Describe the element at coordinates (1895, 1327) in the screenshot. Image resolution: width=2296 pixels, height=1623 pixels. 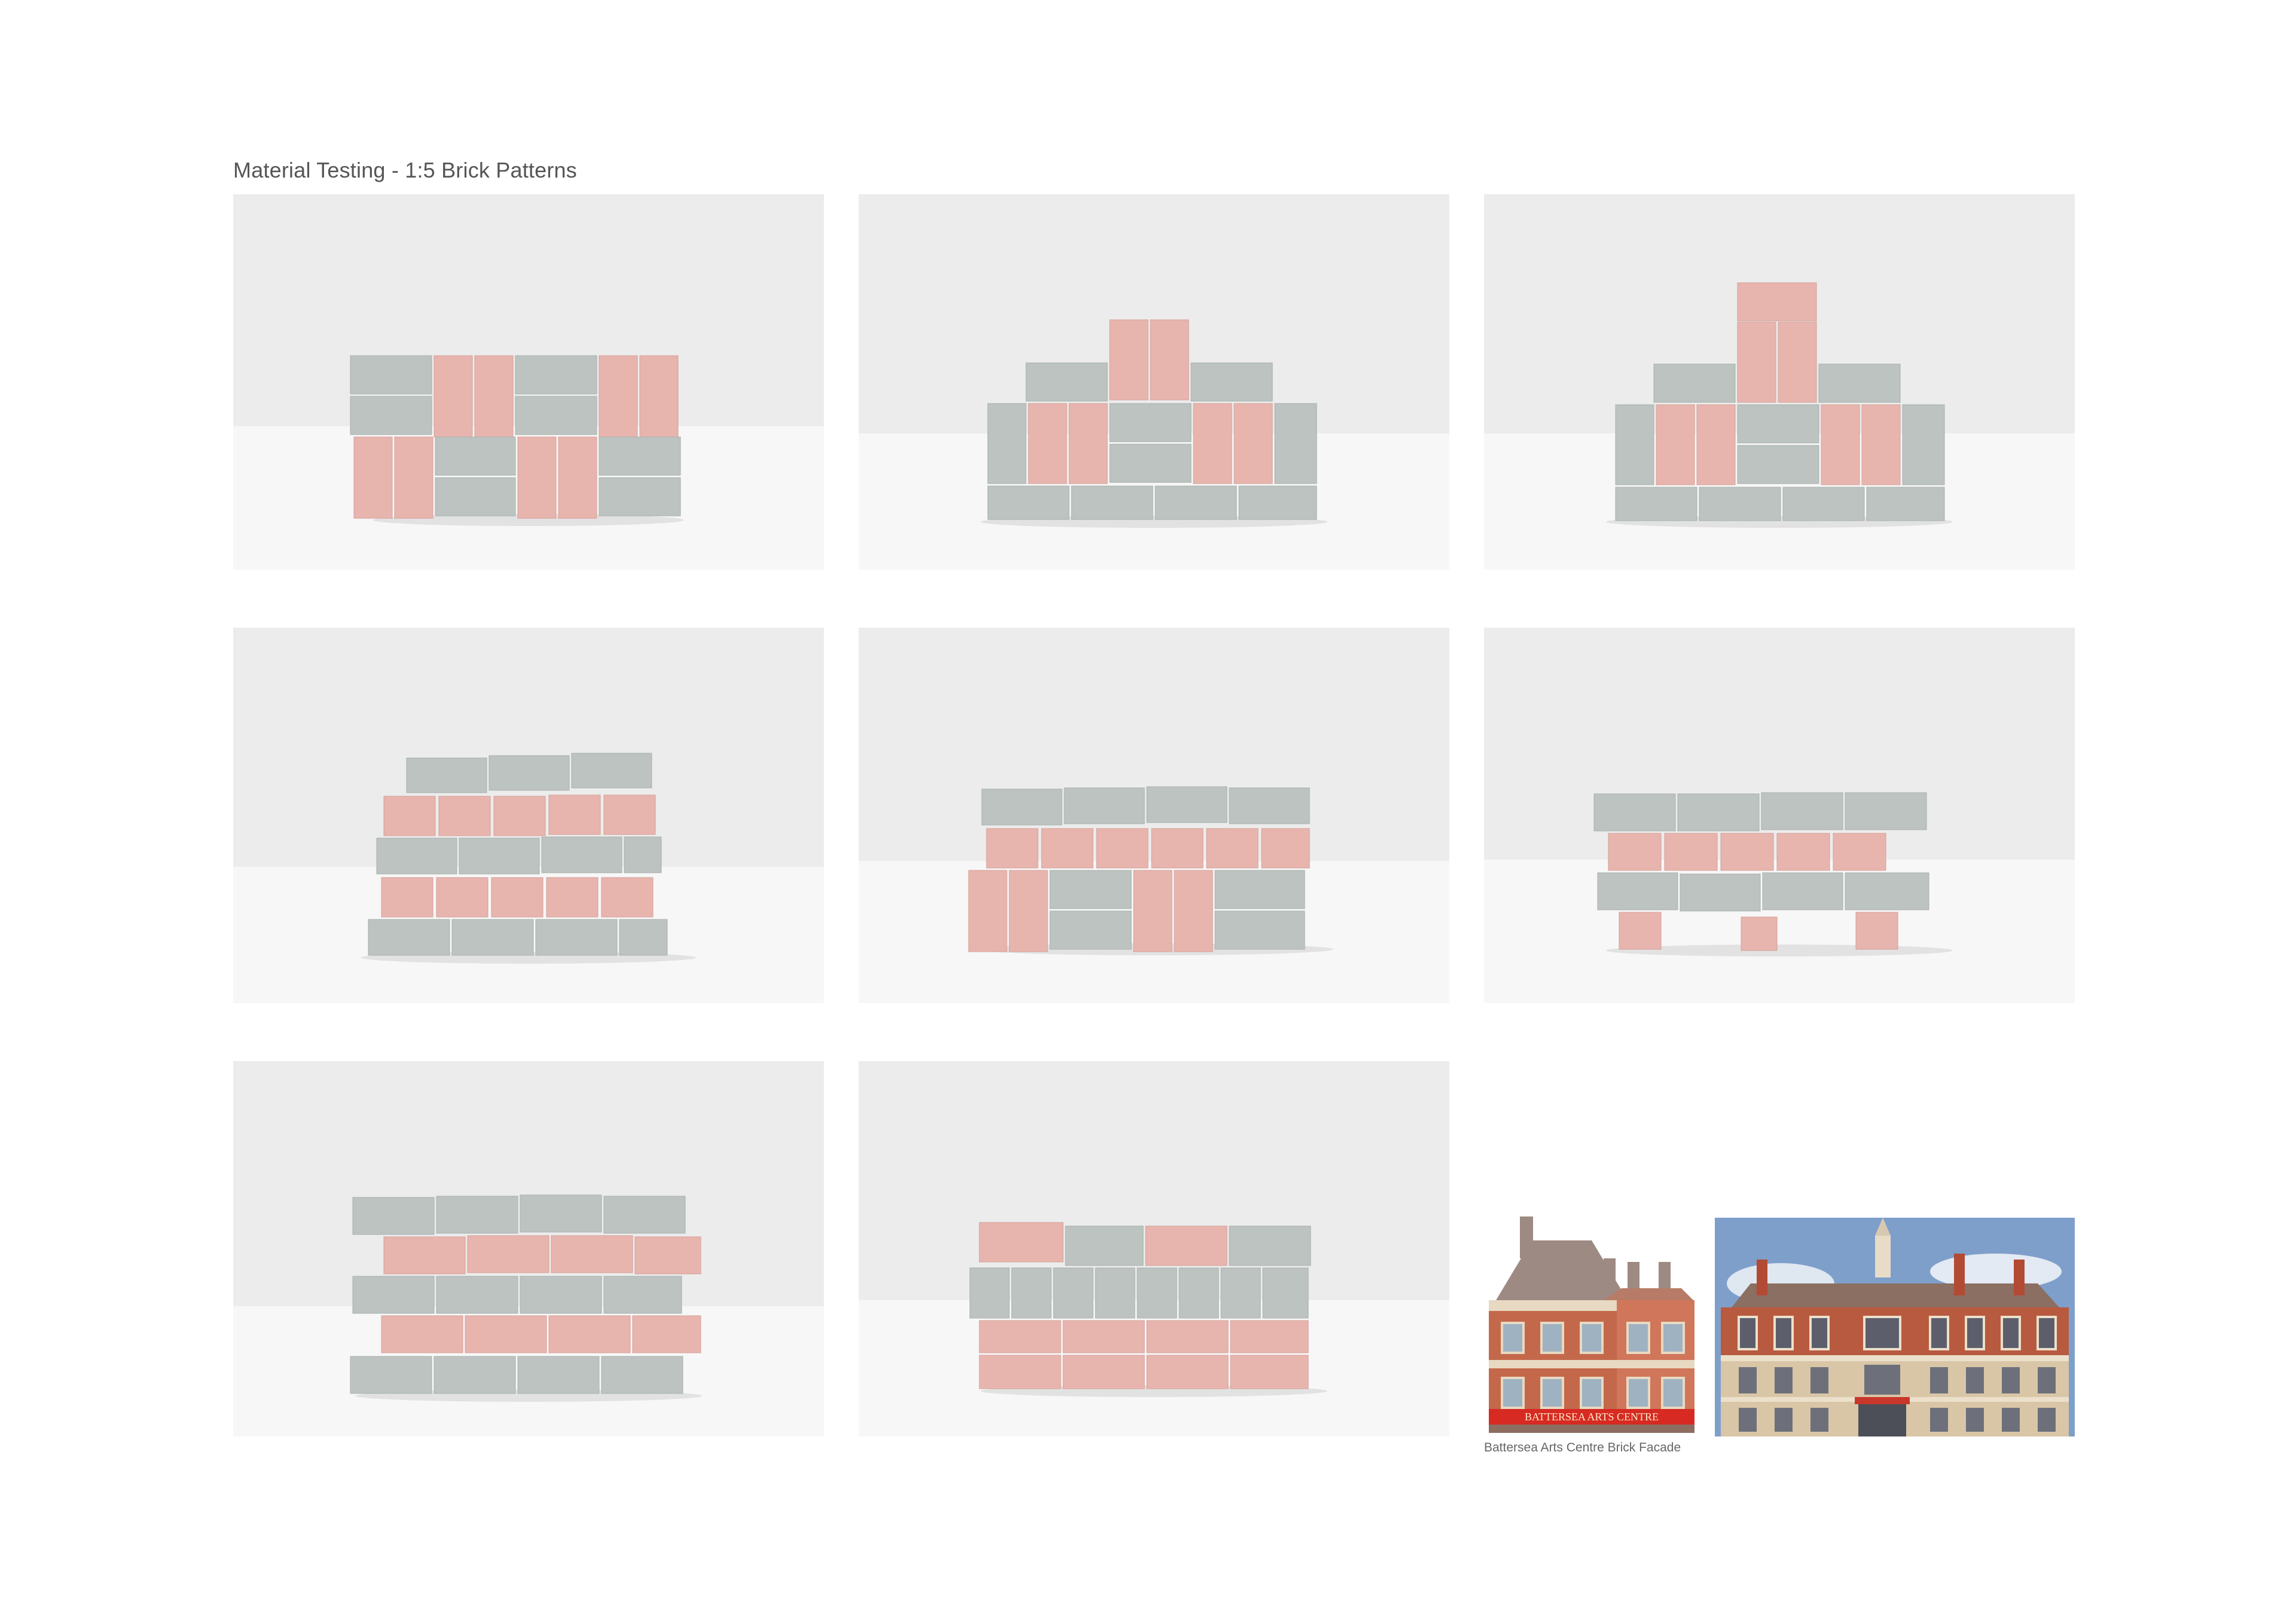
I see `facade-photo-image` at that location.